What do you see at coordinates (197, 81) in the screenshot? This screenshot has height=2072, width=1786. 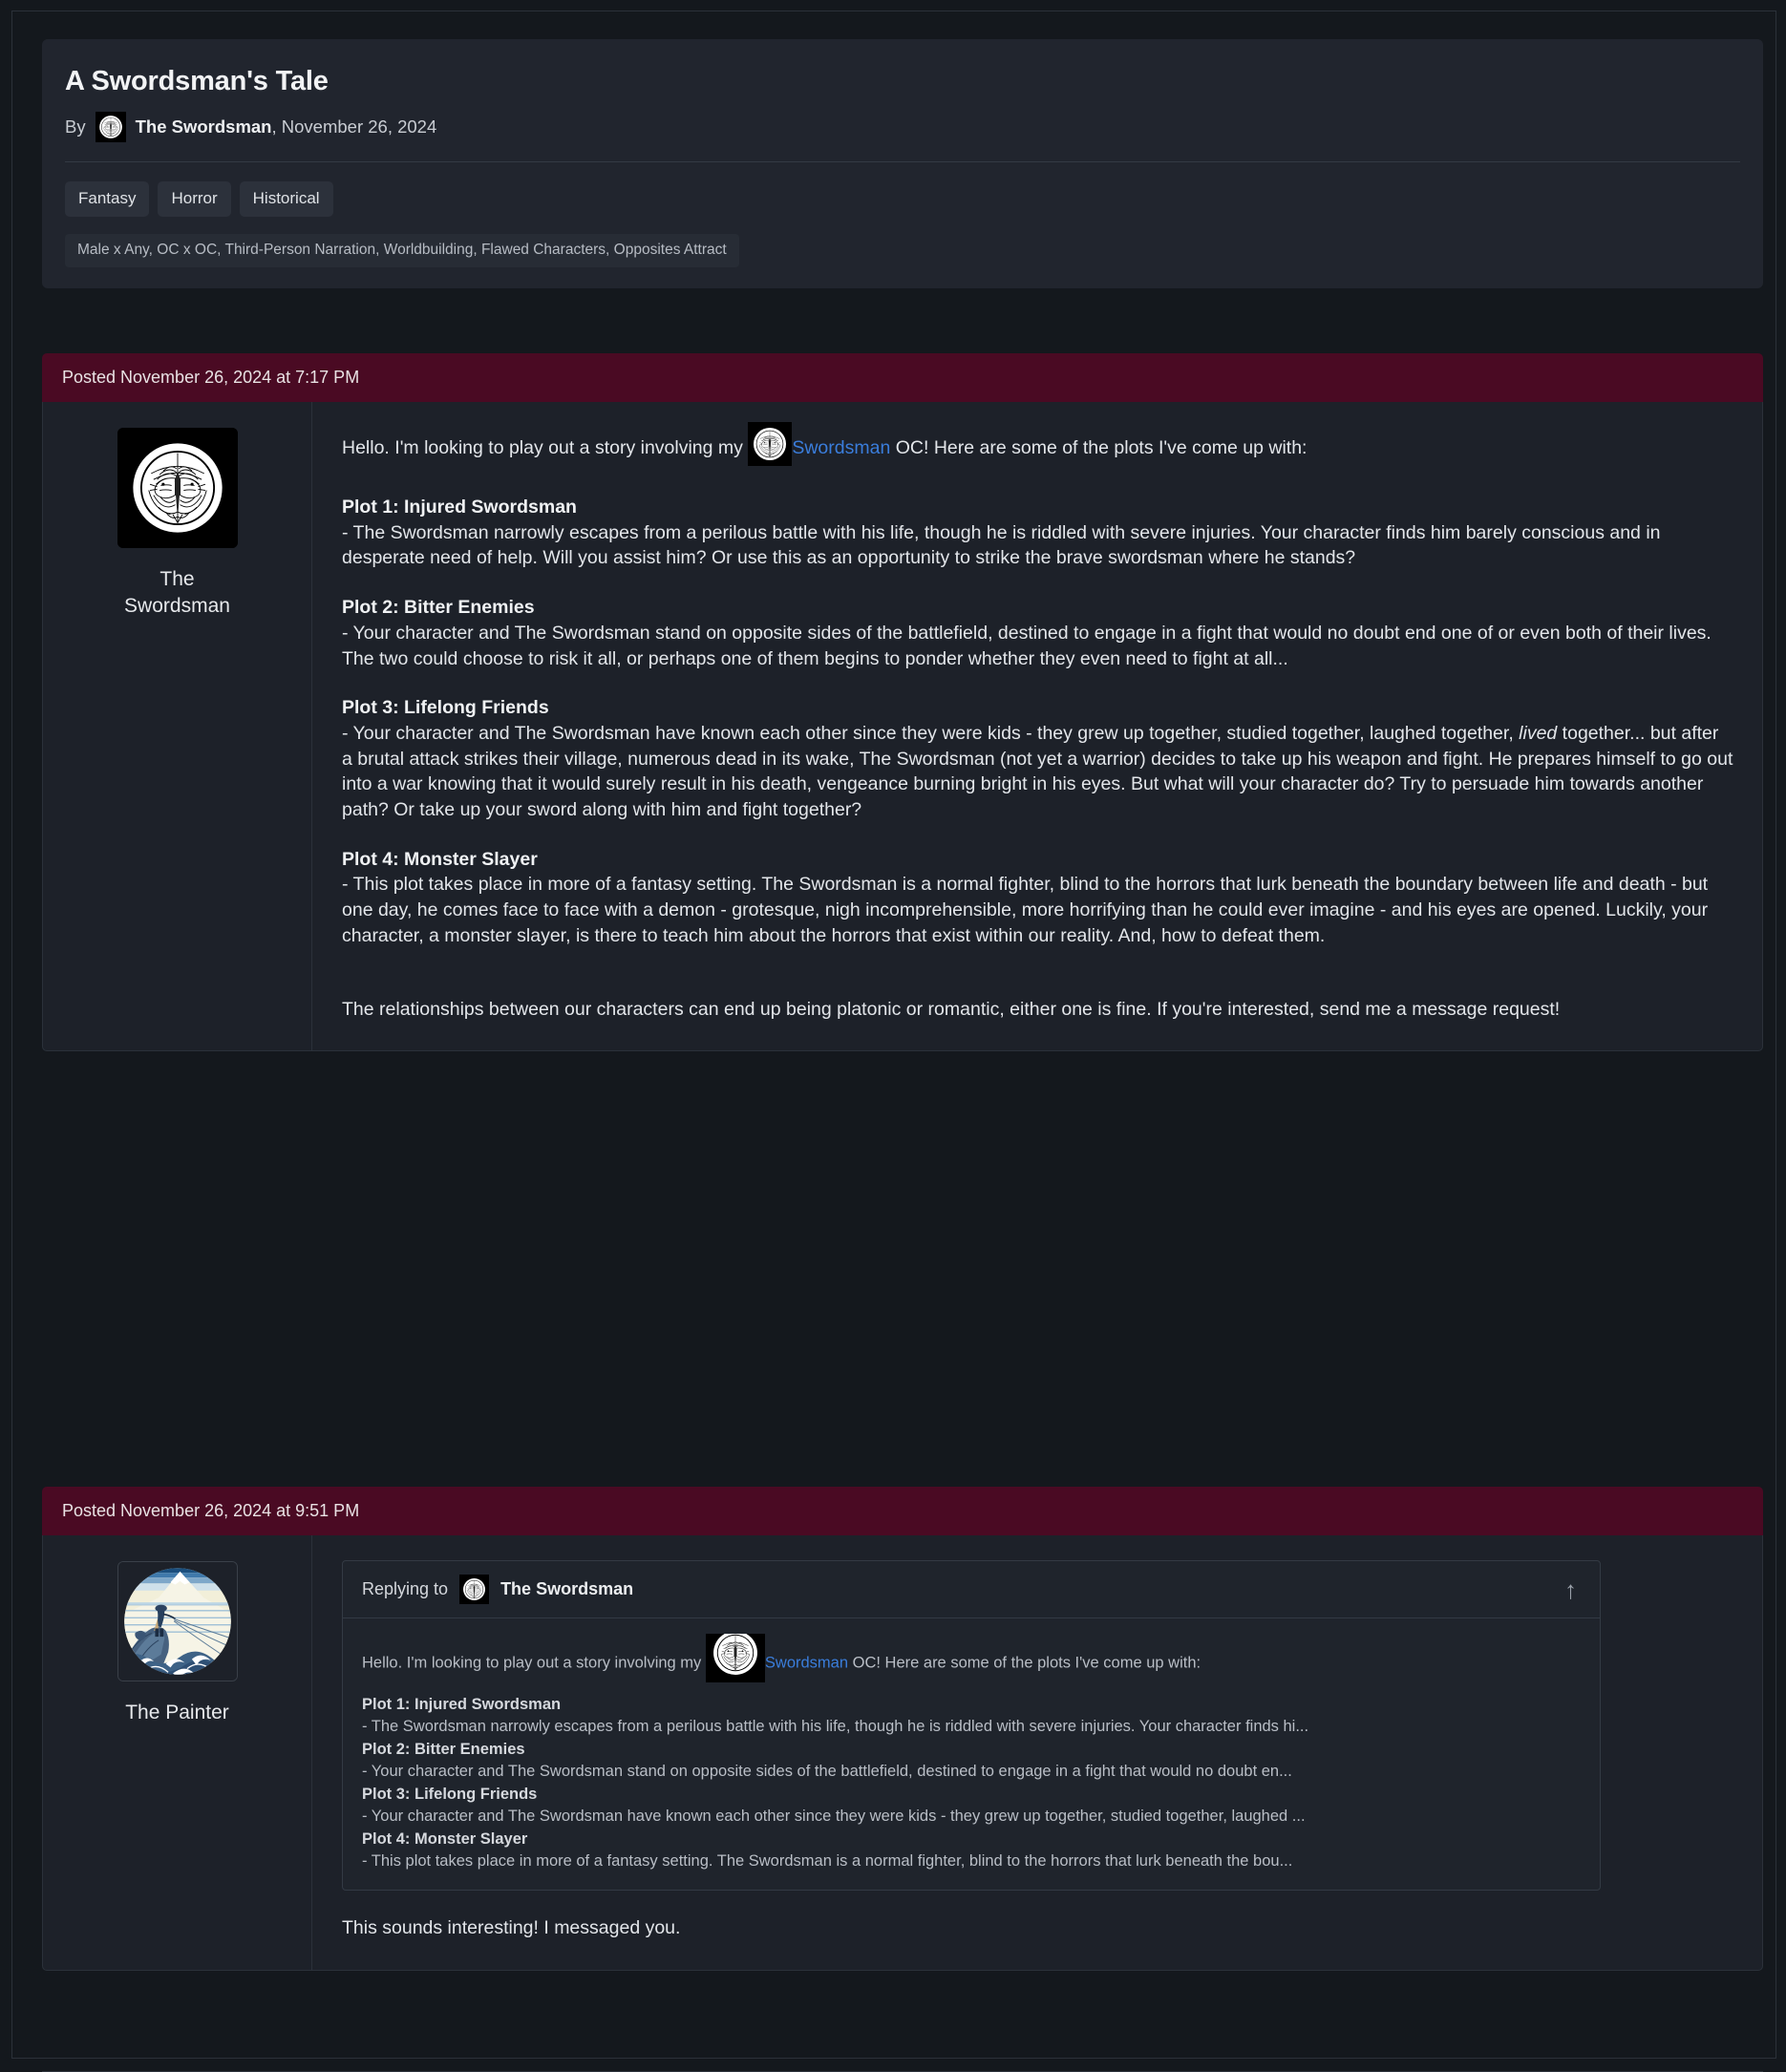 I see `page-title: A Swordsman's Tale` at bounding box center [197, 81].